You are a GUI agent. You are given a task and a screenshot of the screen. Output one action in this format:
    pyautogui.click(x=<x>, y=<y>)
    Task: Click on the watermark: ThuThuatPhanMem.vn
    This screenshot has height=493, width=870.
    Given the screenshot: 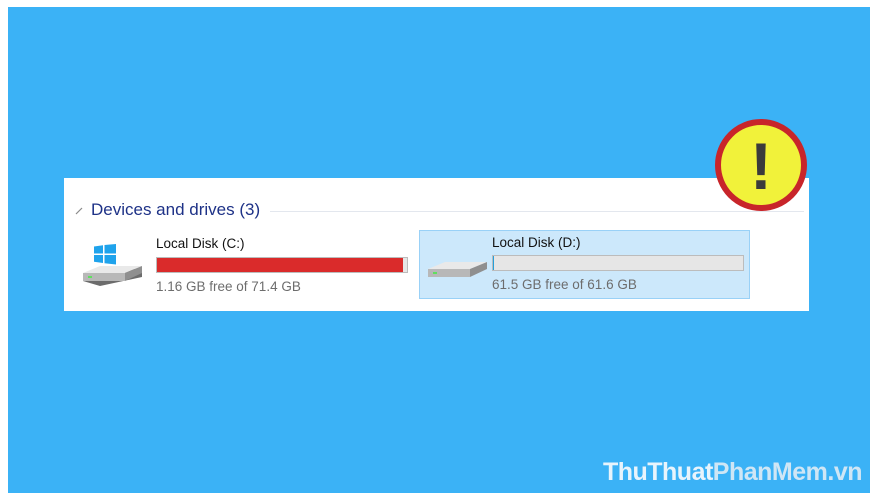 What is the action you would take?
    pyautogui.click(x=732, y=472)
    